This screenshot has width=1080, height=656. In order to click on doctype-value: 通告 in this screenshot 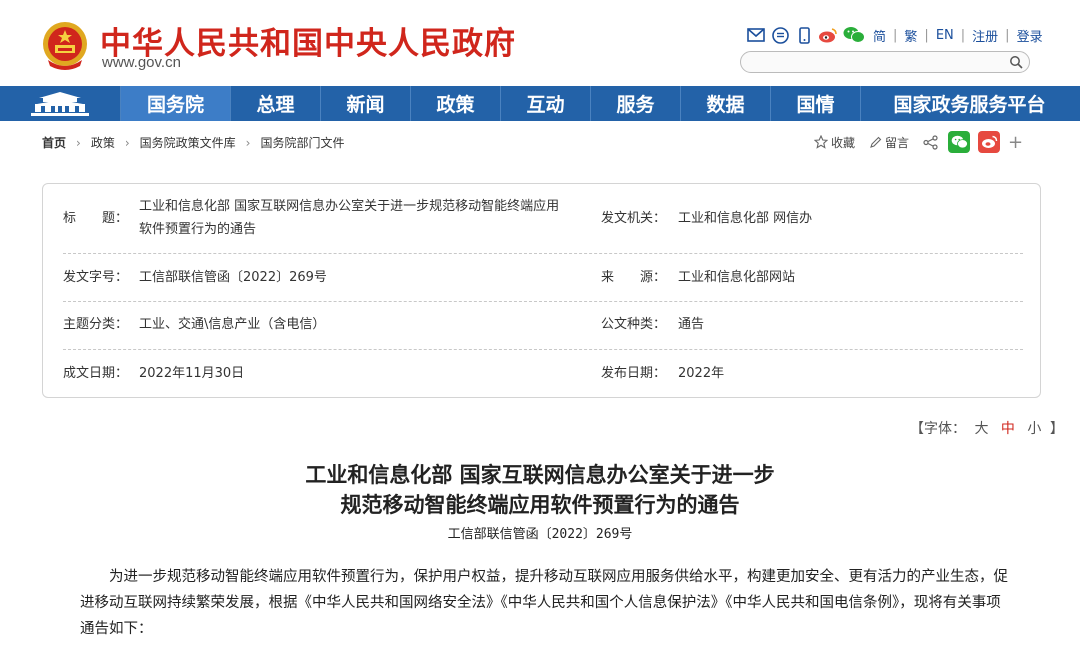, I will do `click(691, 324)`.